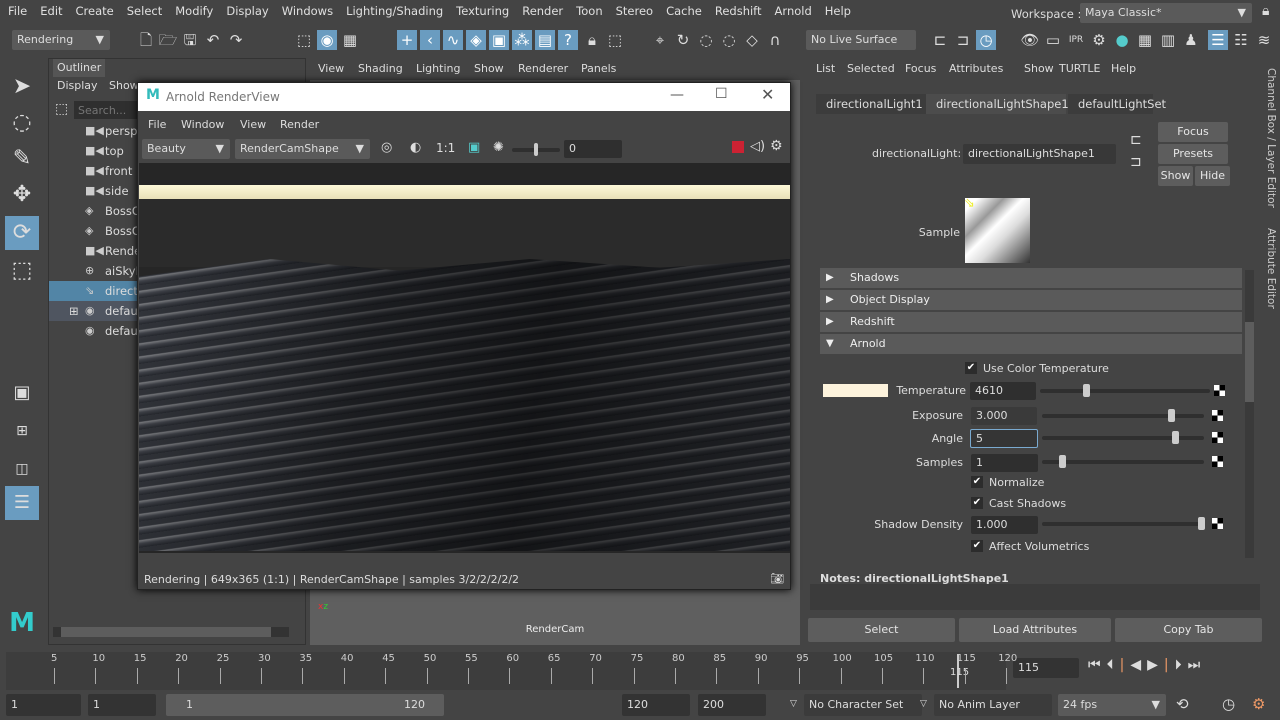 The width and height of the screenshot is (1280, 720). Describe the element at coordinates (157, 124) in the screenshot. I see `renderview-menu-file: File` at that location.